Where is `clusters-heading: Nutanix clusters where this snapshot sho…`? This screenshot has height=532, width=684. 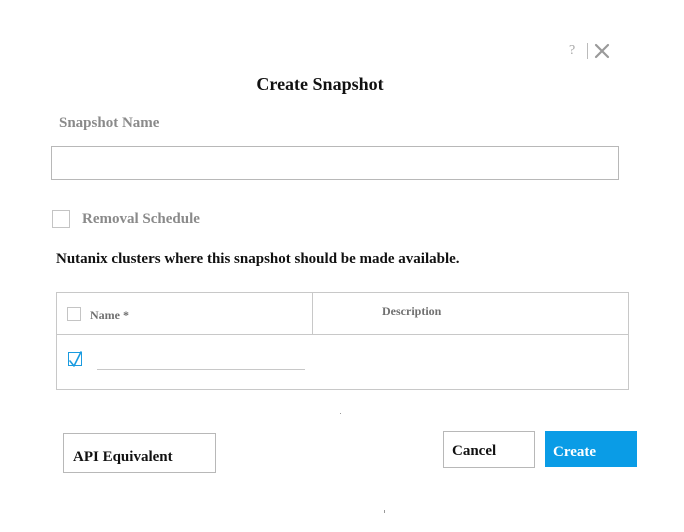 clusters-heading: Nutanix clusters where this snapshot sho… is located at coordinates (258, 259).